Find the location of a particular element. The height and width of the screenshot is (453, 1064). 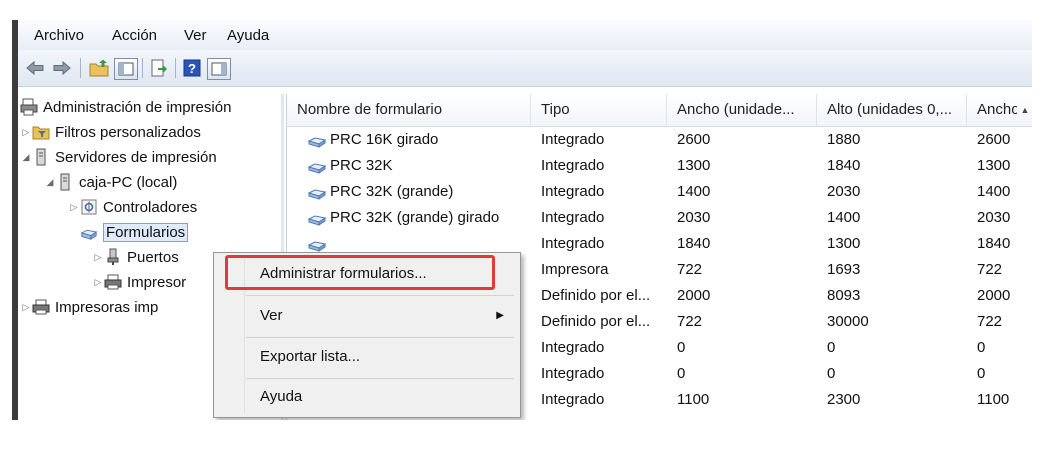

cell-width-2: 1100 is located at coordinates (993, 399).